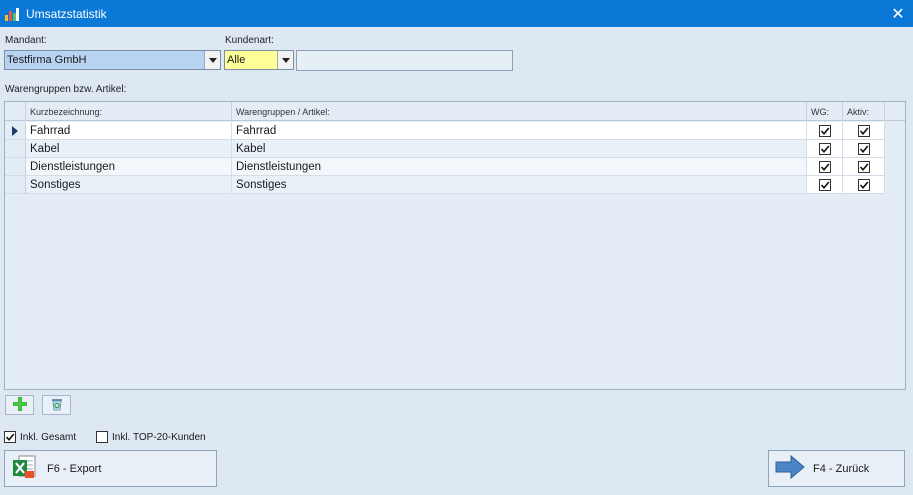 Image resolution: width=913 pixels, height=495 pixels. Describe the element at coordinates (129, 149) in the screenshot. I see `cell-kurzbezeichnung: Kabel` at that location.